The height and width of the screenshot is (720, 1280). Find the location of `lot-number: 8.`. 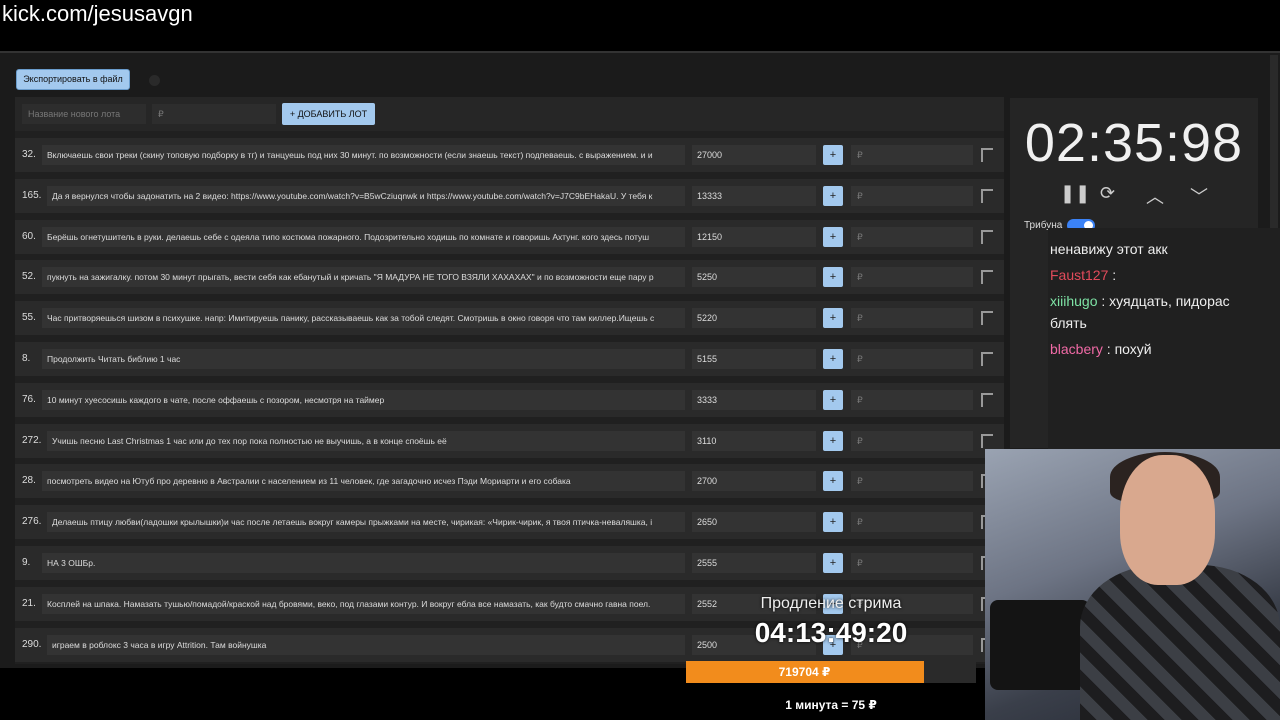

lot-number: 8. is located at coordinates (26, 358).